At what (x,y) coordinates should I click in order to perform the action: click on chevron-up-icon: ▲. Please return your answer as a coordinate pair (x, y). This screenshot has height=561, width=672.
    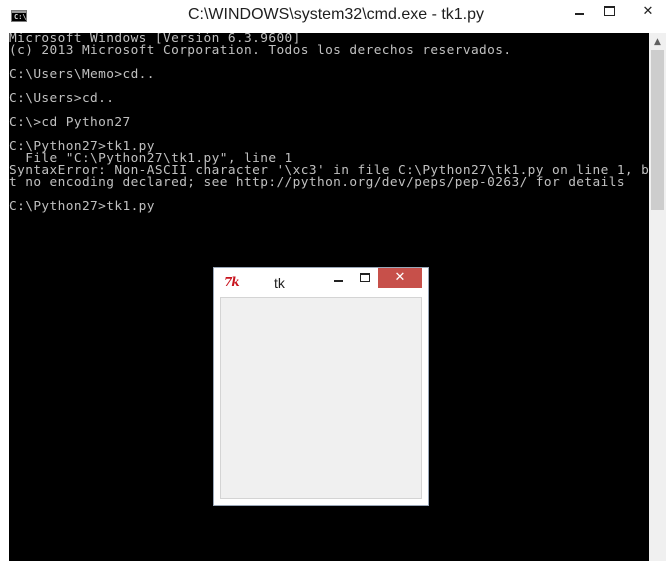
    Looking at the image, I should click on (657, 41).